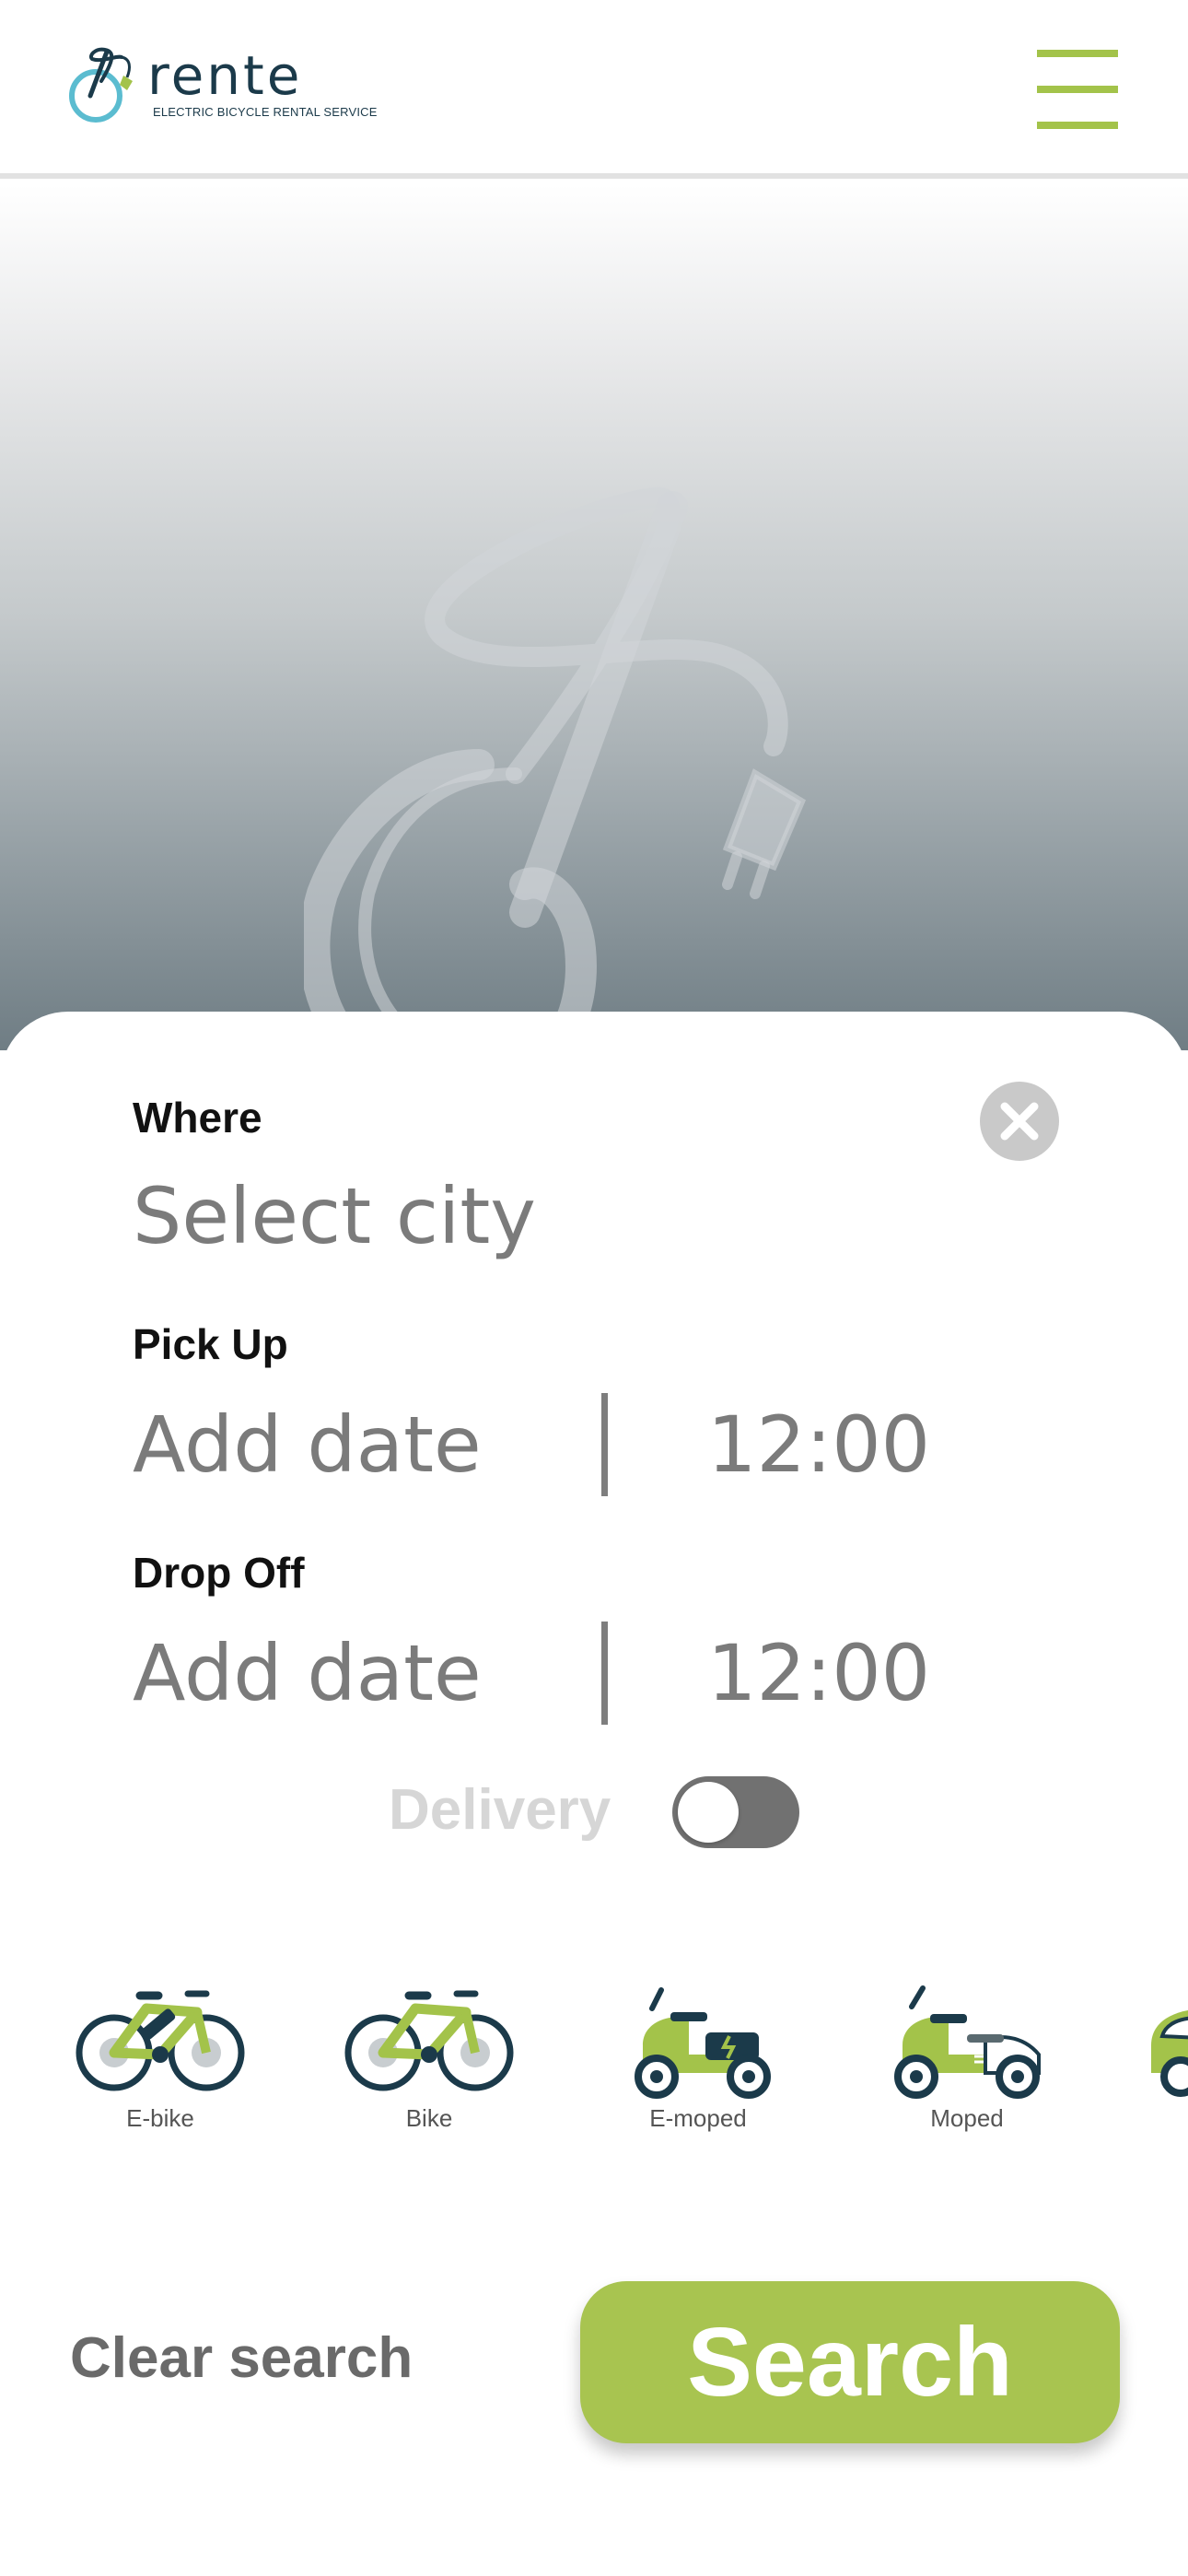 The image size is (1188, 2576). What do you see at coordinates (335, 1216) in the screenshot?
I see `city-select-field: Select city` at bounding box center [335, 1216].